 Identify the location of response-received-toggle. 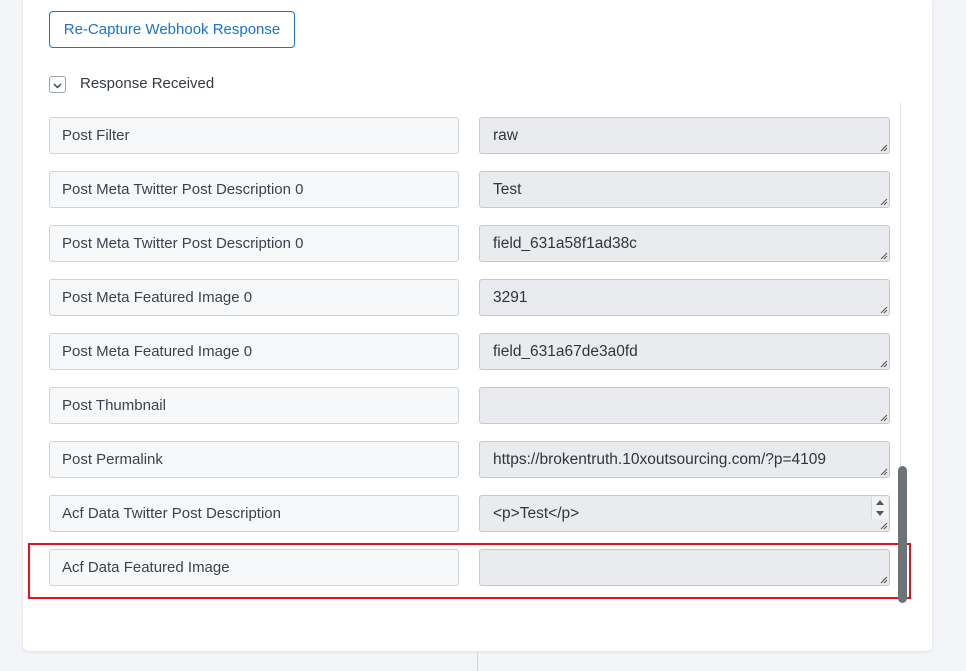
(57, 84).